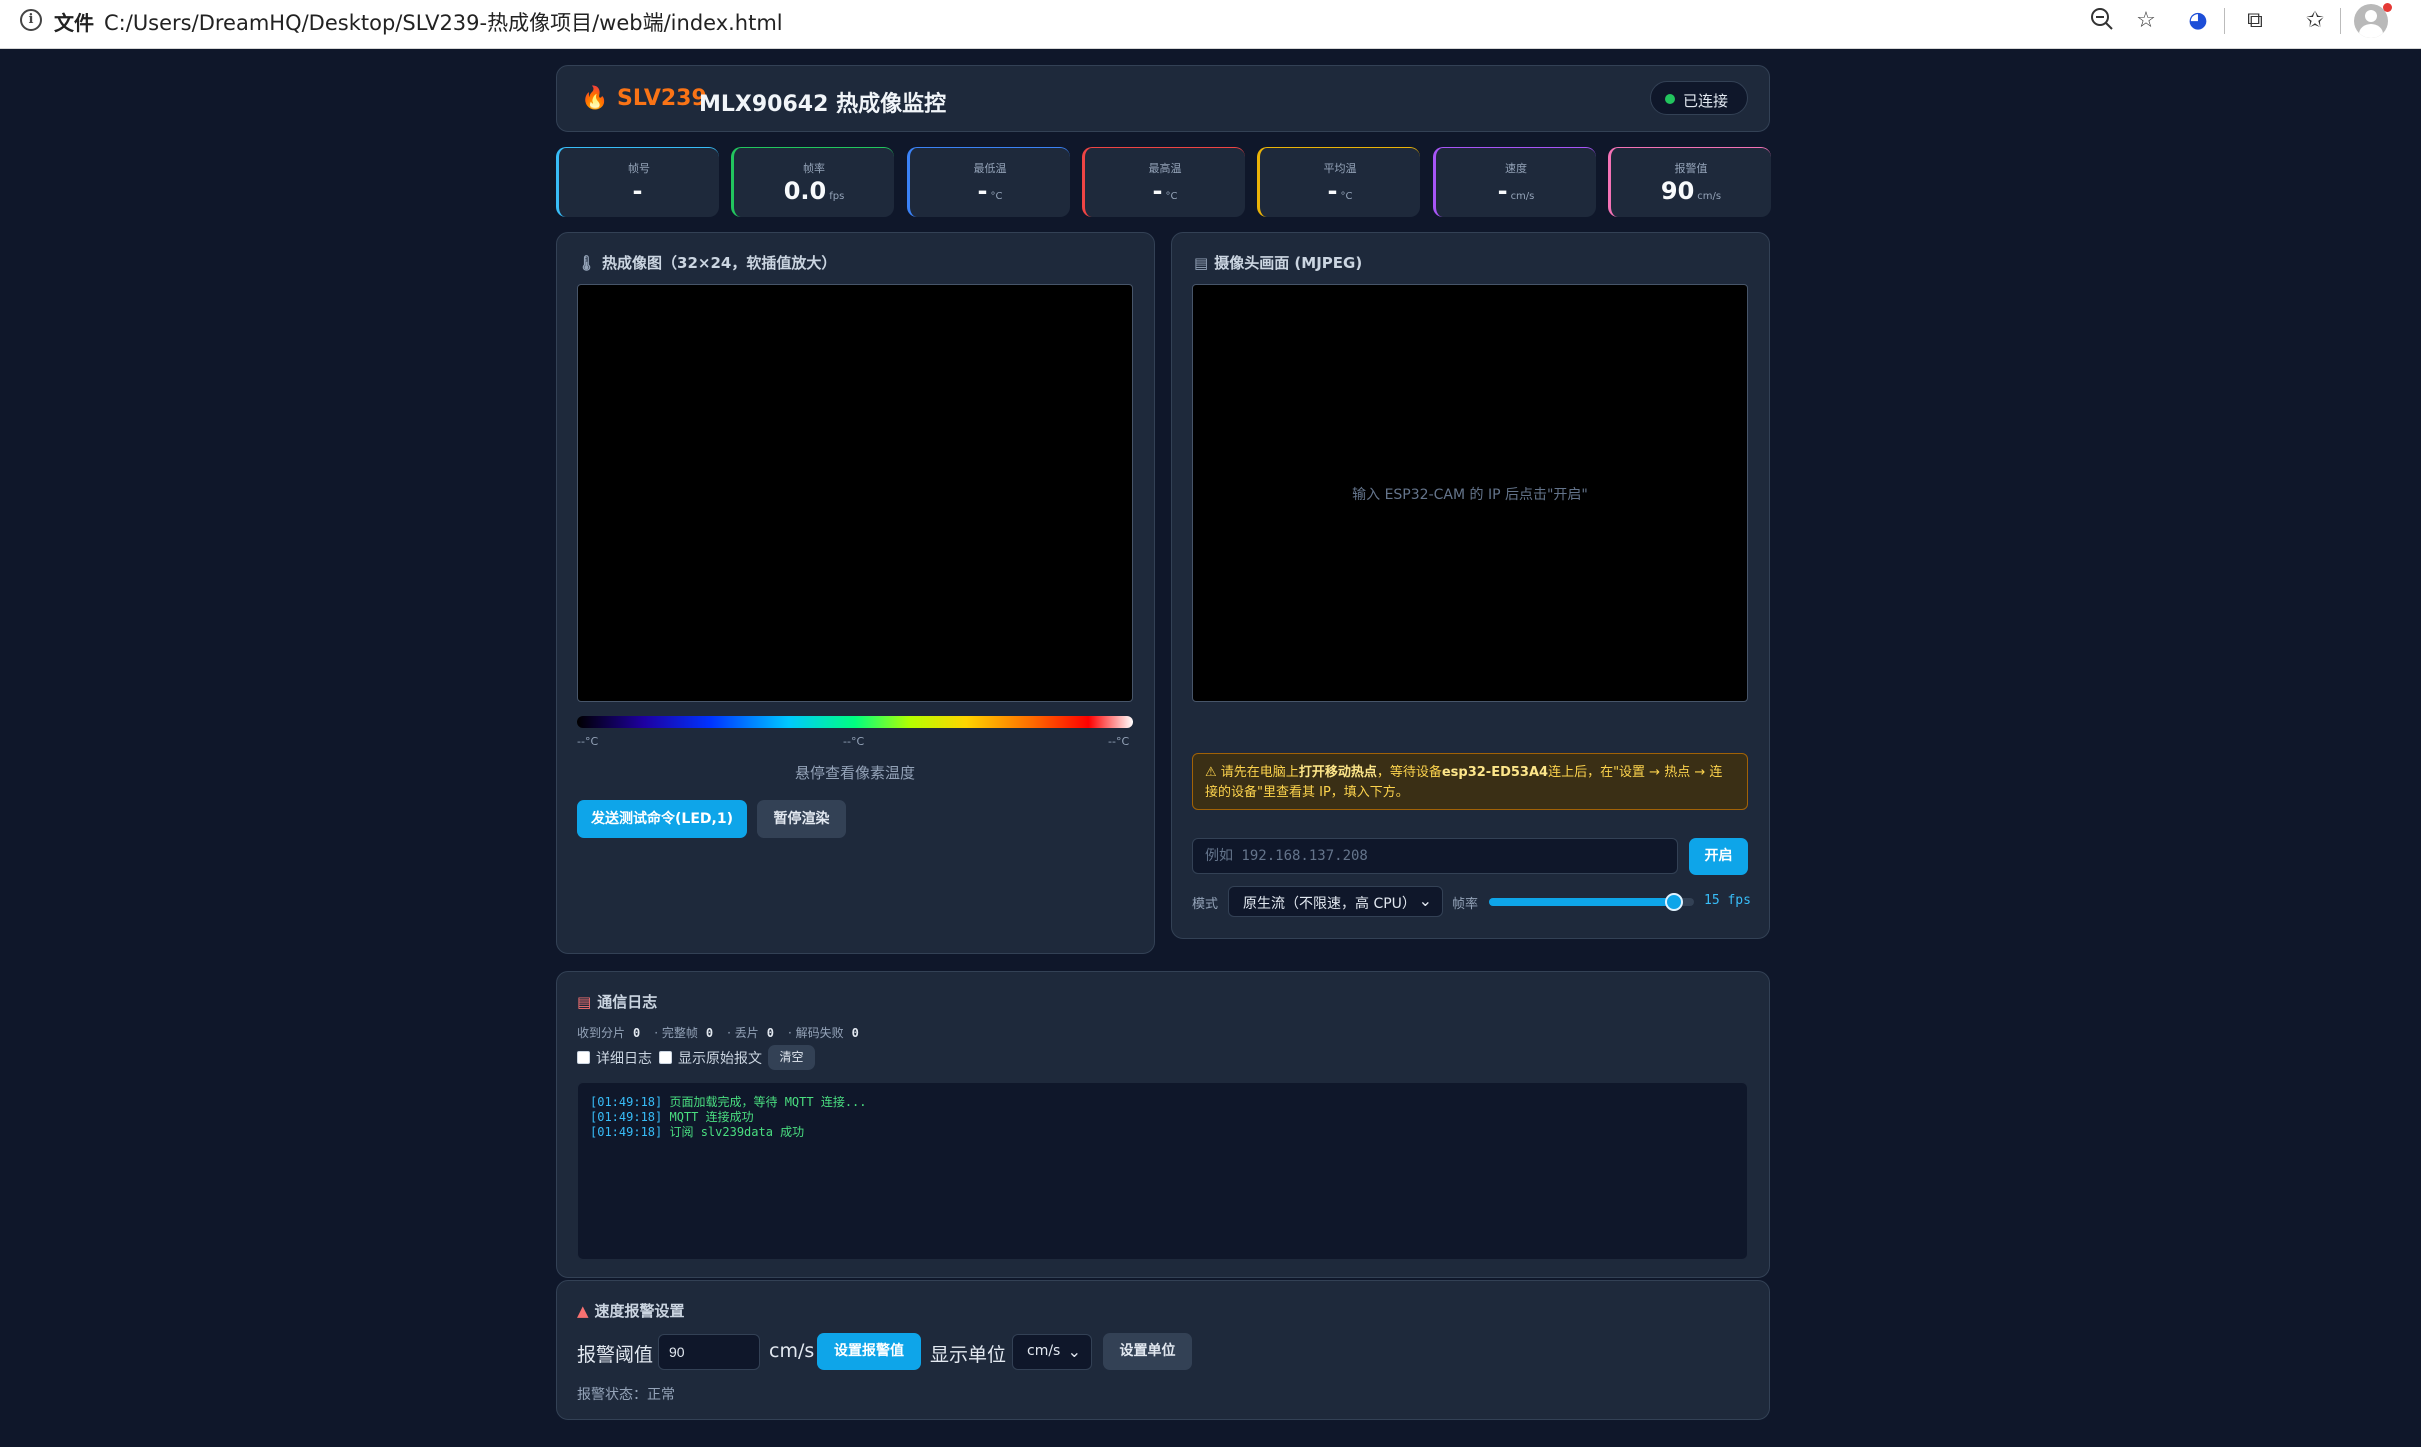  What do you see at coordinates (665, 1057) in the screenshot?
I see `raw-message-checkbox` at bounding box center [665, 1057].